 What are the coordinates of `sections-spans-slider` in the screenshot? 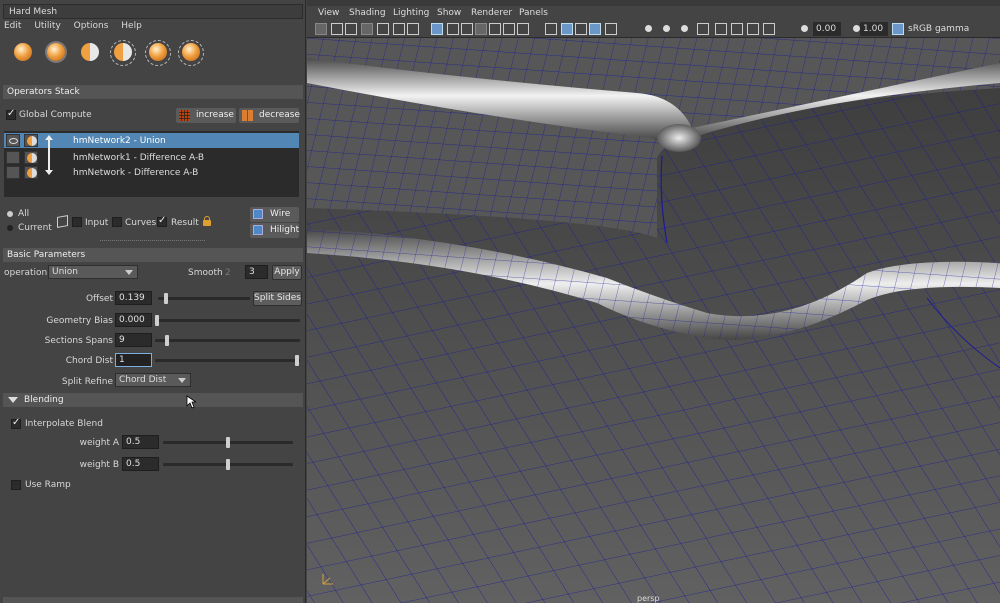 It's located at (227, 340).